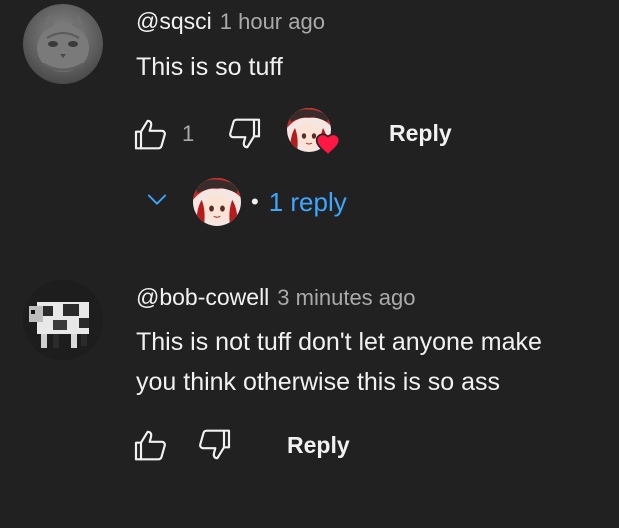 The image size is (619, 528). What do you see at coordinates (209, 67) in the screenshot?
I see `comment-text: This is so tuff` at bounding box center [209, 67].